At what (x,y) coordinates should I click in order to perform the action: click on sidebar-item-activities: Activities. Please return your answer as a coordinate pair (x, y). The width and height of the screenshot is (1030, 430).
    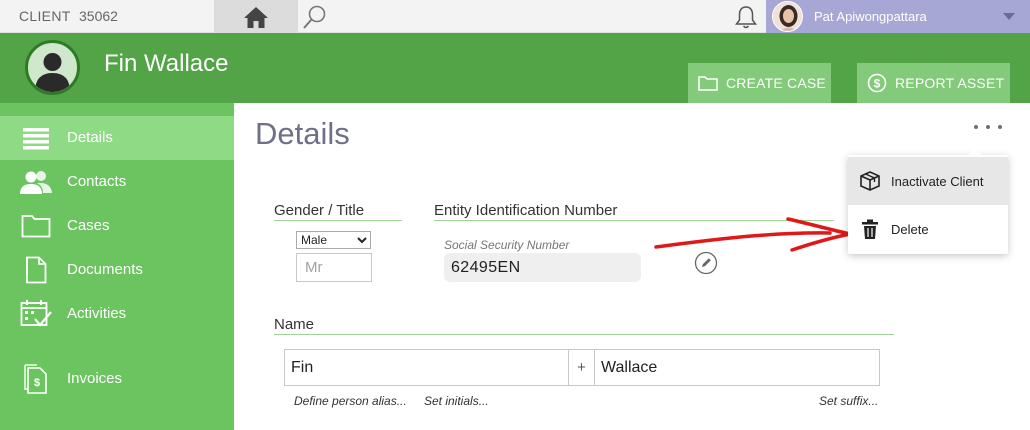
    Looking at the image, I should click on (117, 314).